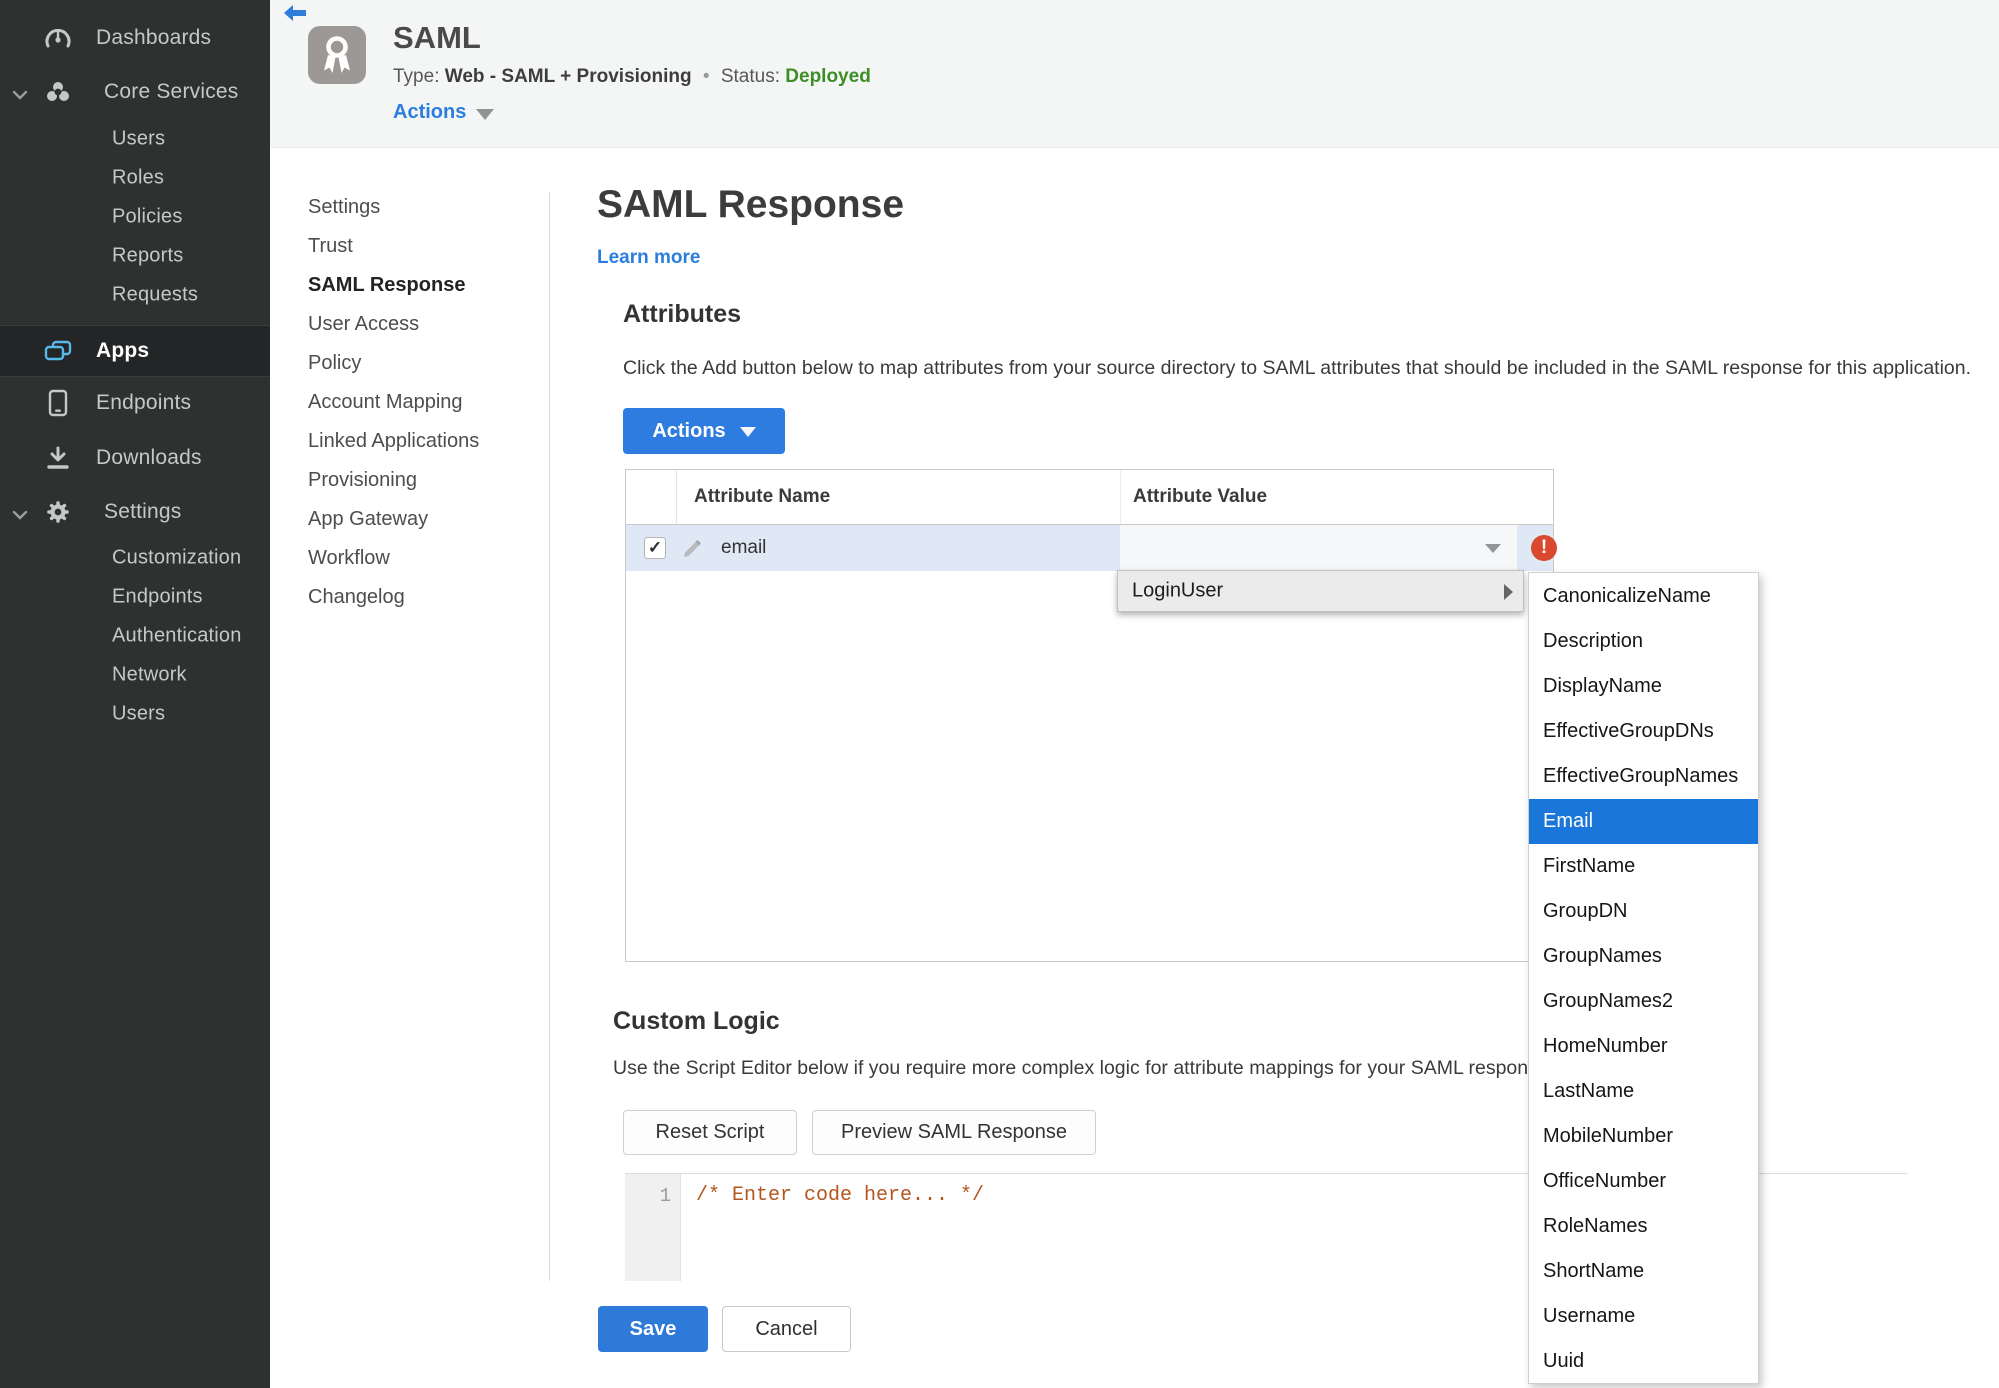 The height and width of the screenshot is (1388, 1999). I want to click on sidebar-item-apps: Apps, so click(135, 351).